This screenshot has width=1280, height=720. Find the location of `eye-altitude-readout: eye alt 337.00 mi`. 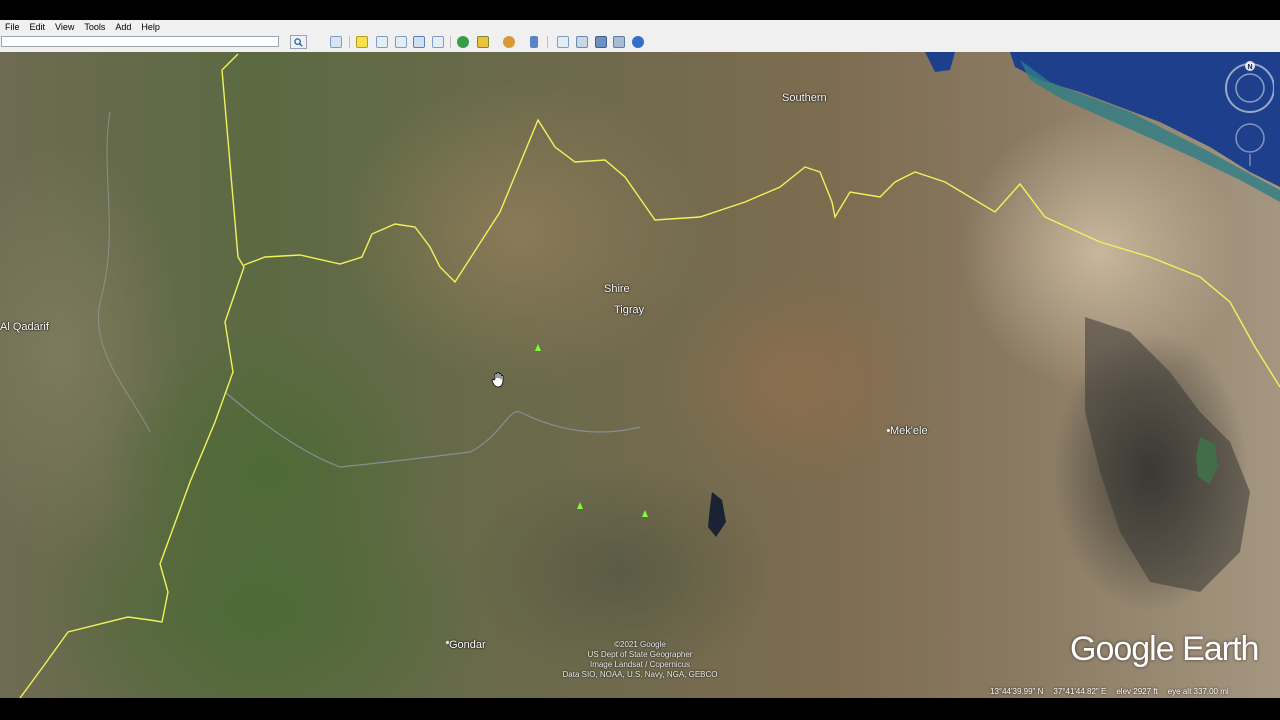

eye-altitude-readout: eye alt 337.00 mi is located at coordinates (1198, 691).